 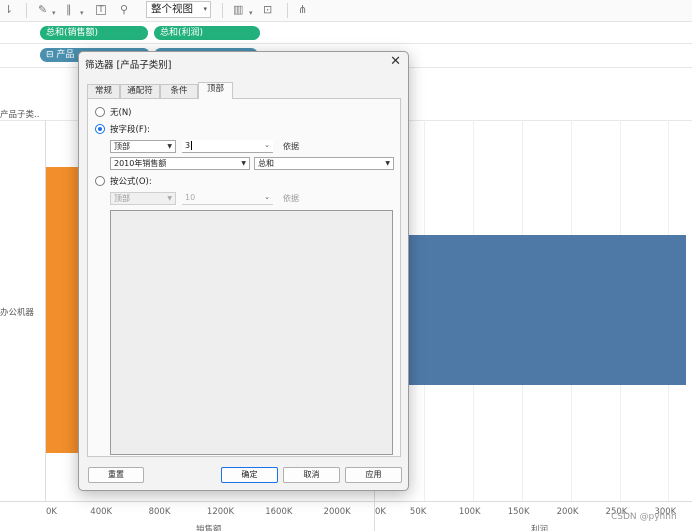 I want to click on watermark: CSDN @pyhhh, so click(x=644, y=517).